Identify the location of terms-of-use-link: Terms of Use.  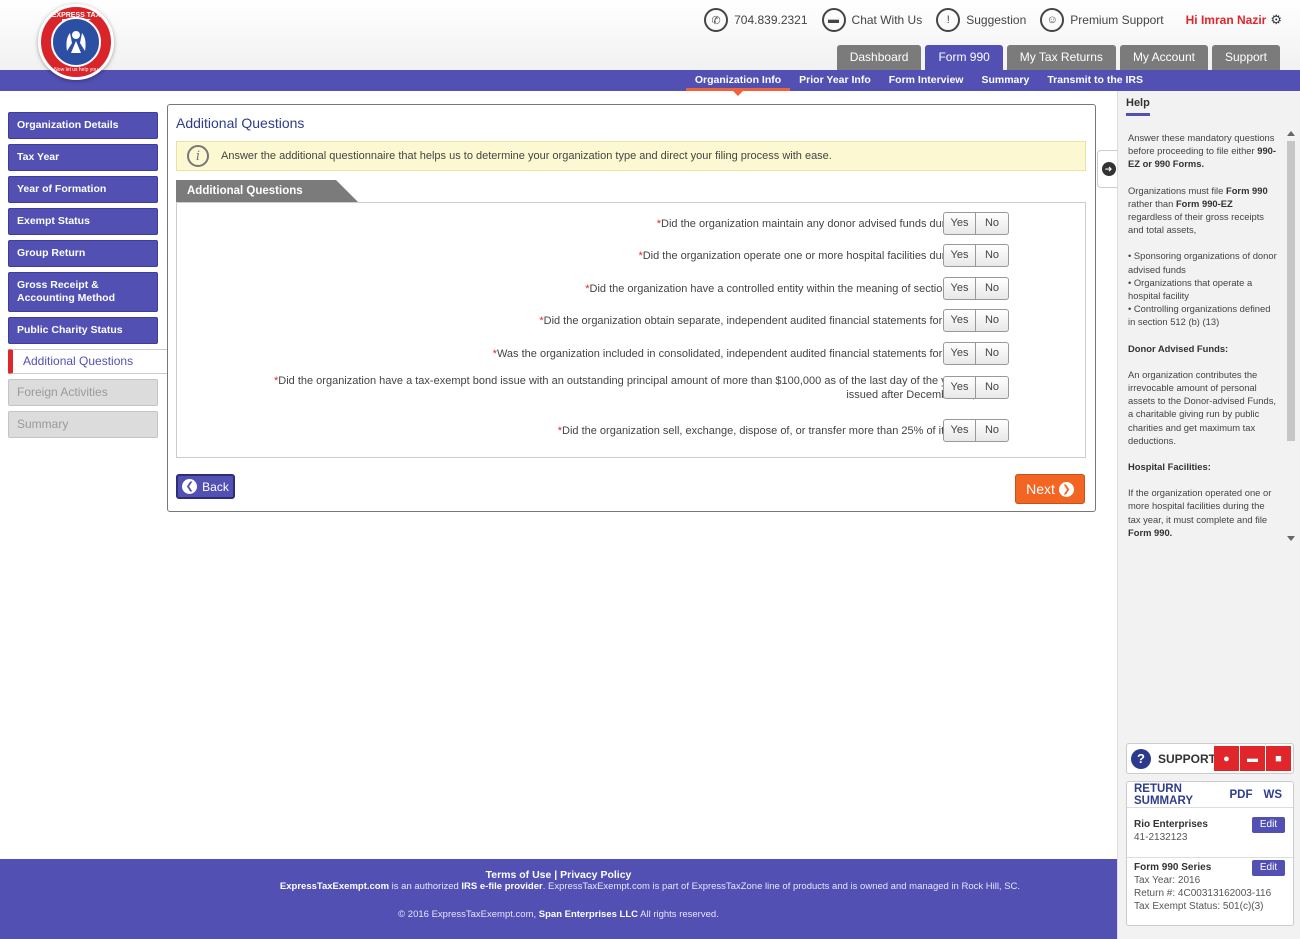
(519, 875).